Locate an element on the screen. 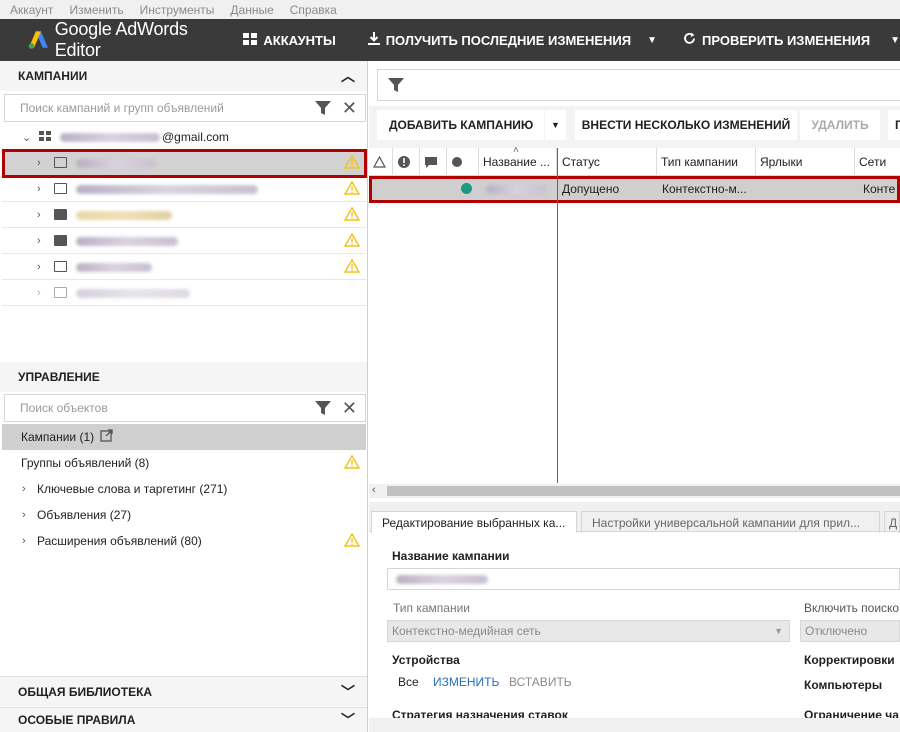  scrollbar-thumb is located at coordinates (643, 491).